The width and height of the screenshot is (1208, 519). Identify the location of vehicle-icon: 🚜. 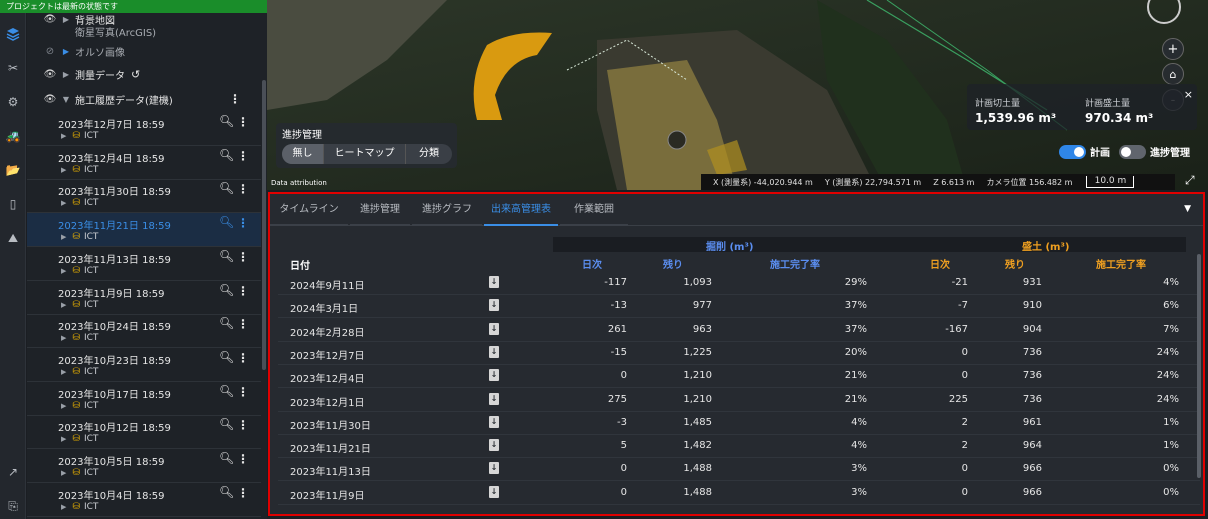
(13, 136).